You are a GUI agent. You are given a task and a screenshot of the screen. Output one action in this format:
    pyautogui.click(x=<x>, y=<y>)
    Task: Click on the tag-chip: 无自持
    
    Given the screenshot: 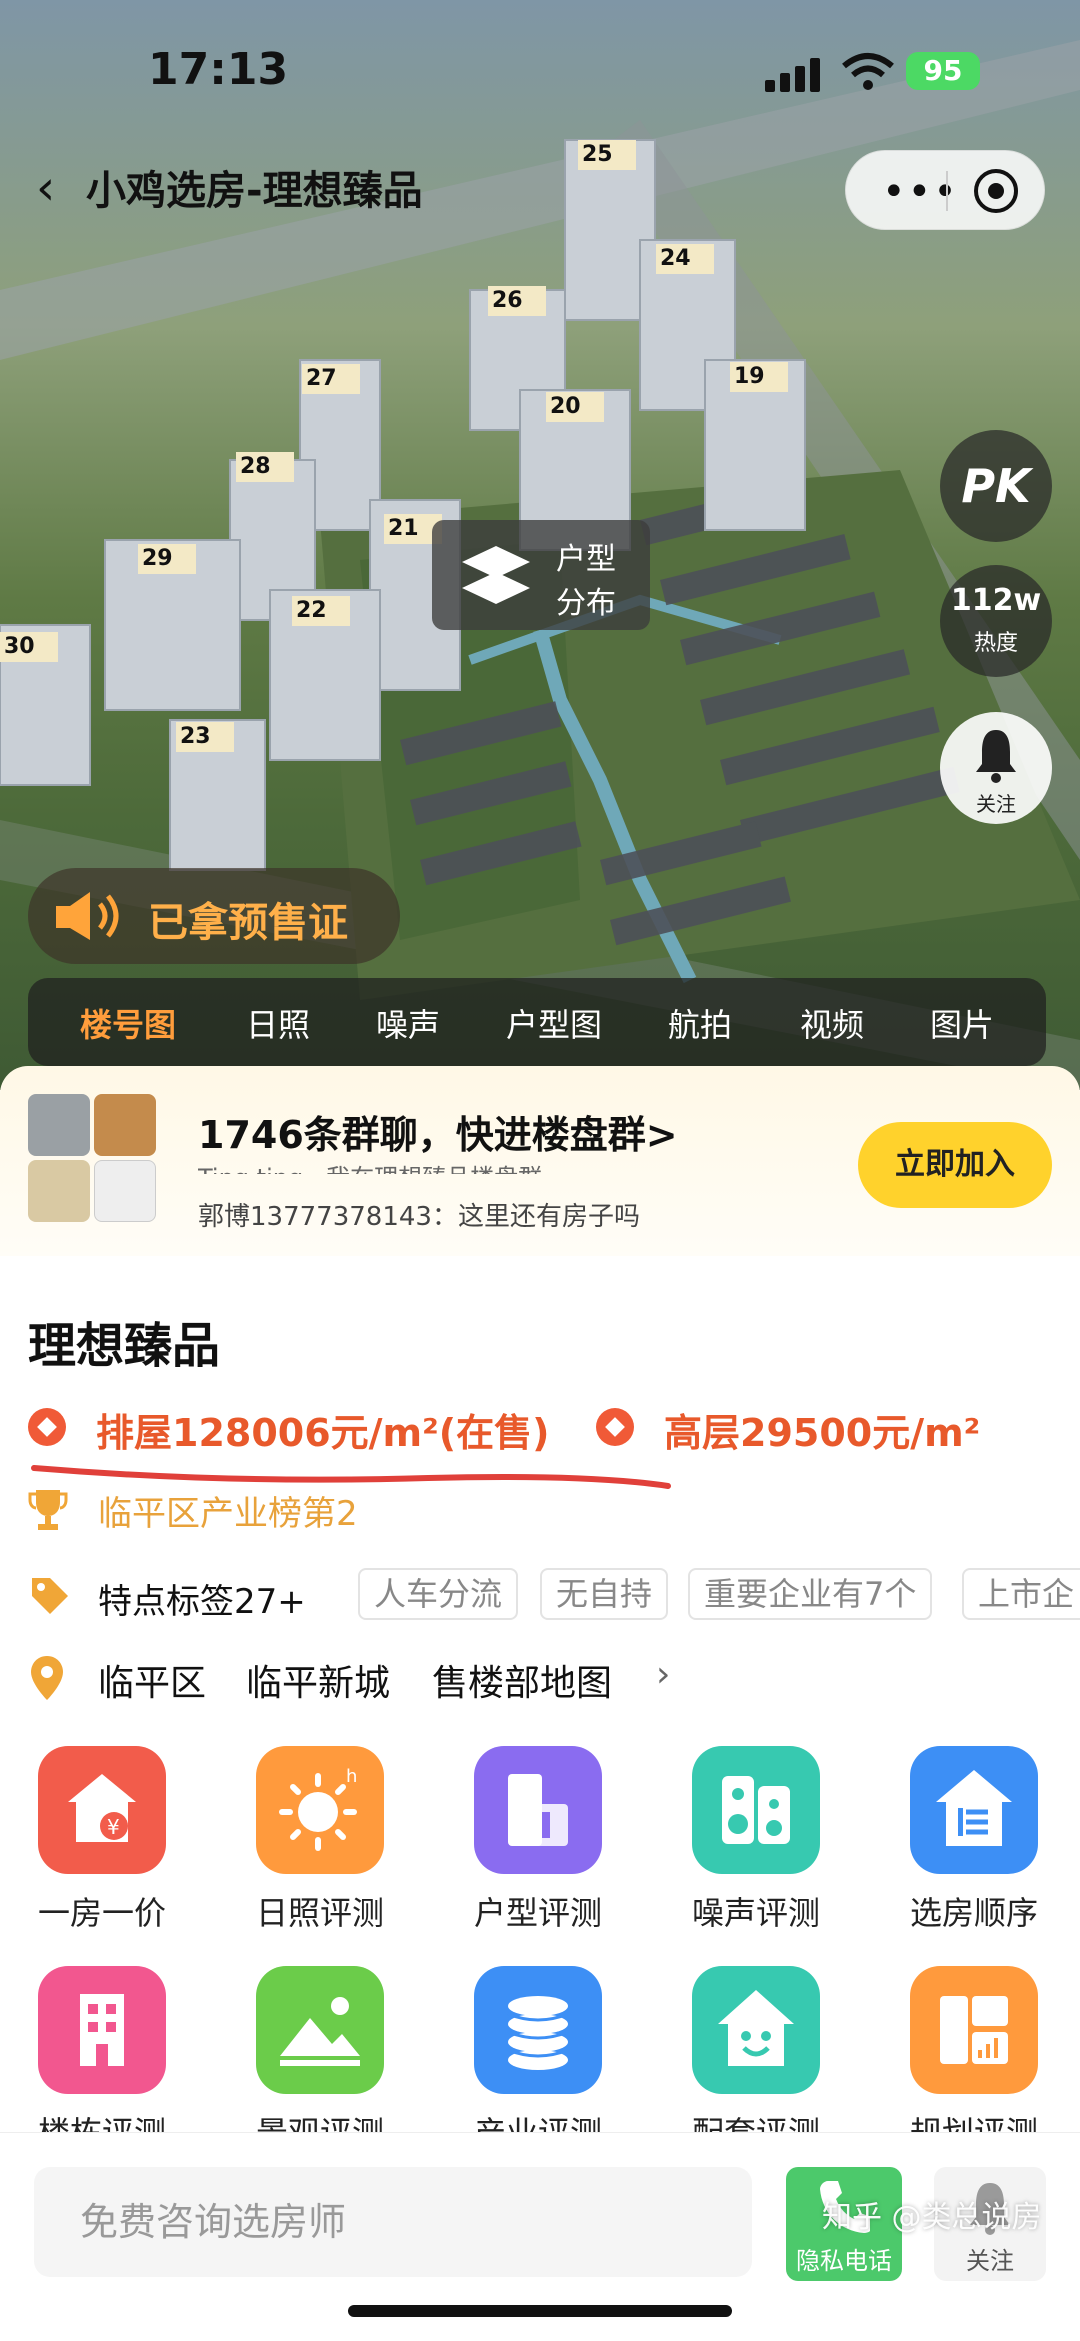 What is the action you would take?
    pyautogui.click(x=604, y=1594)
    